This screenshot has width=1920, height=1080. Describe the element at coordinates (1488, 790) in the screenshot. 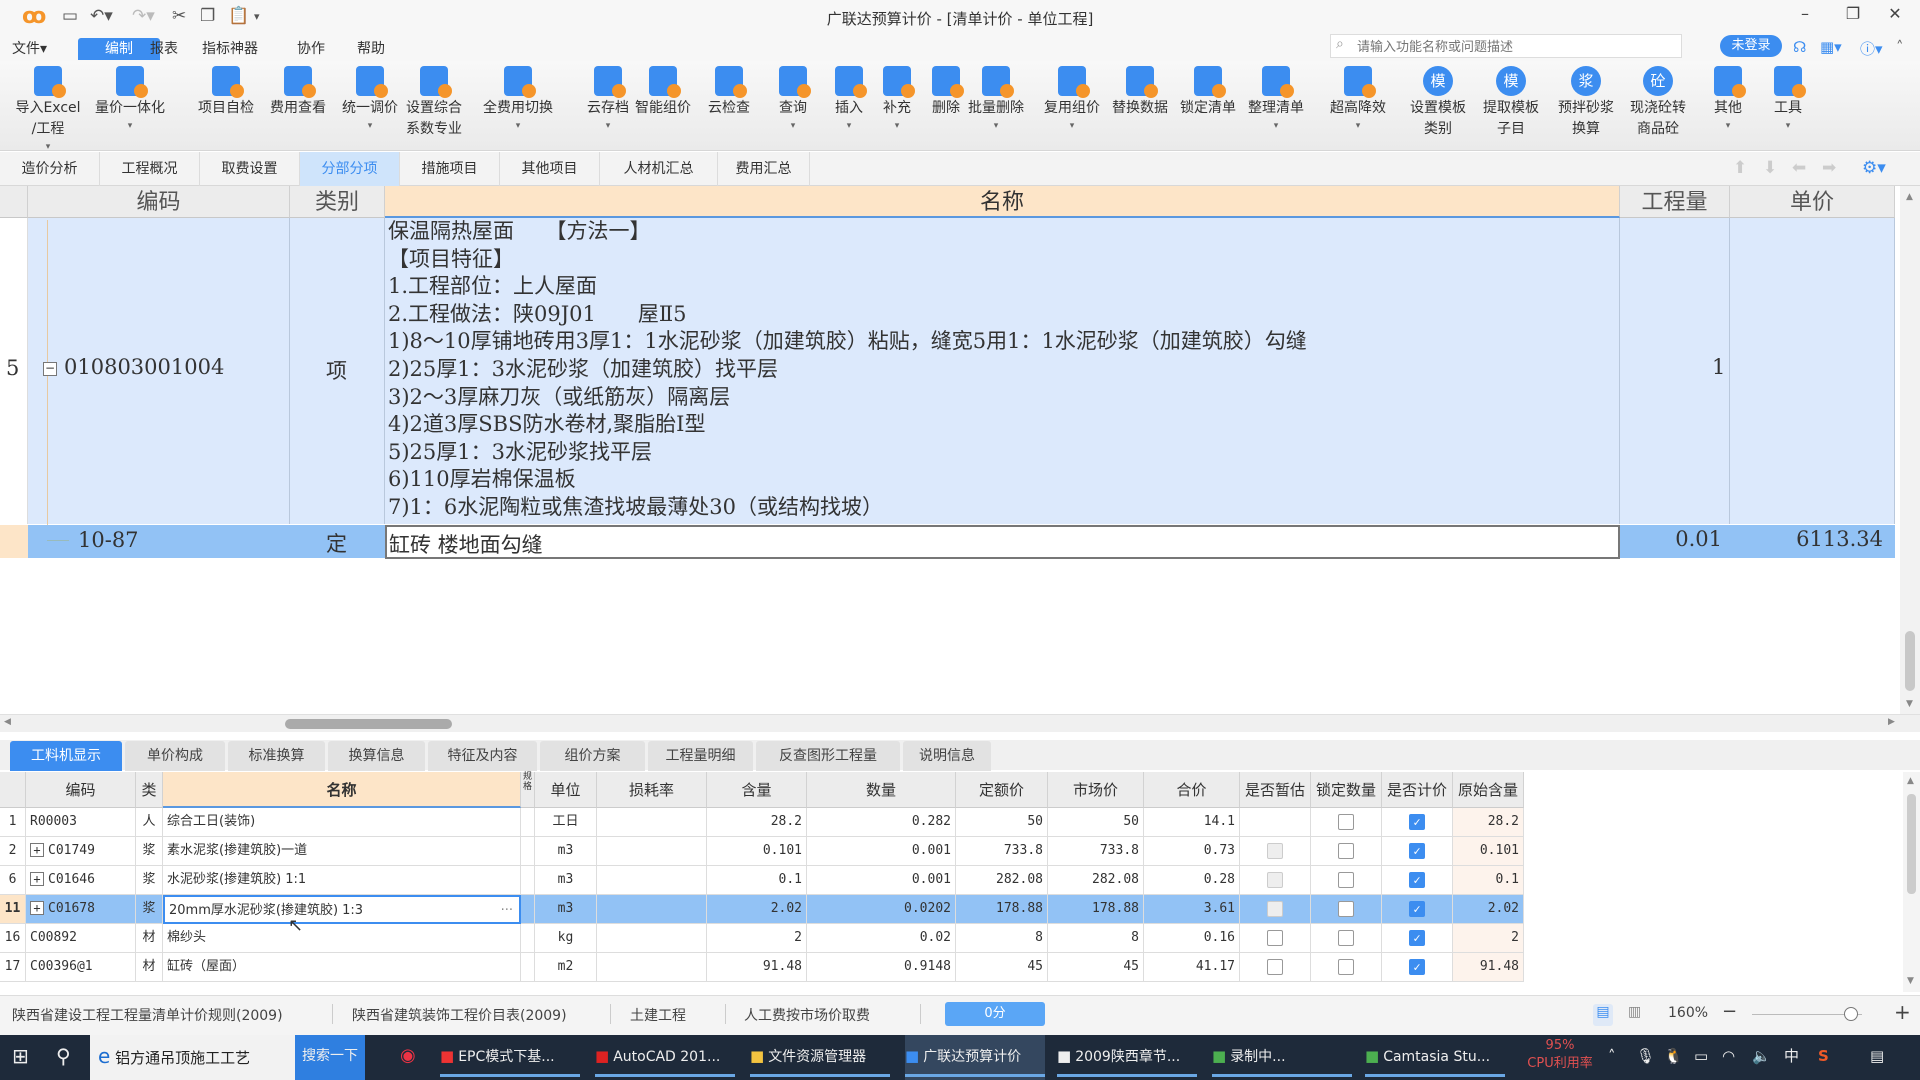

I see `detail-header-14: 原始含量` at that location.